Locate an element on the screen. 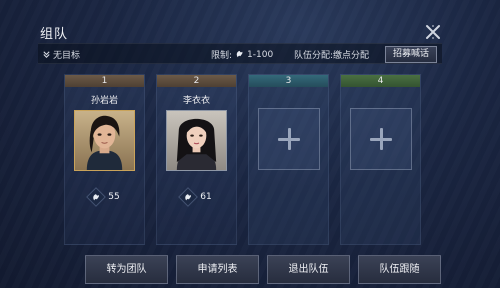 The image size is (500, 288). target-label: 无目标 is located at coordinates (67, 56).